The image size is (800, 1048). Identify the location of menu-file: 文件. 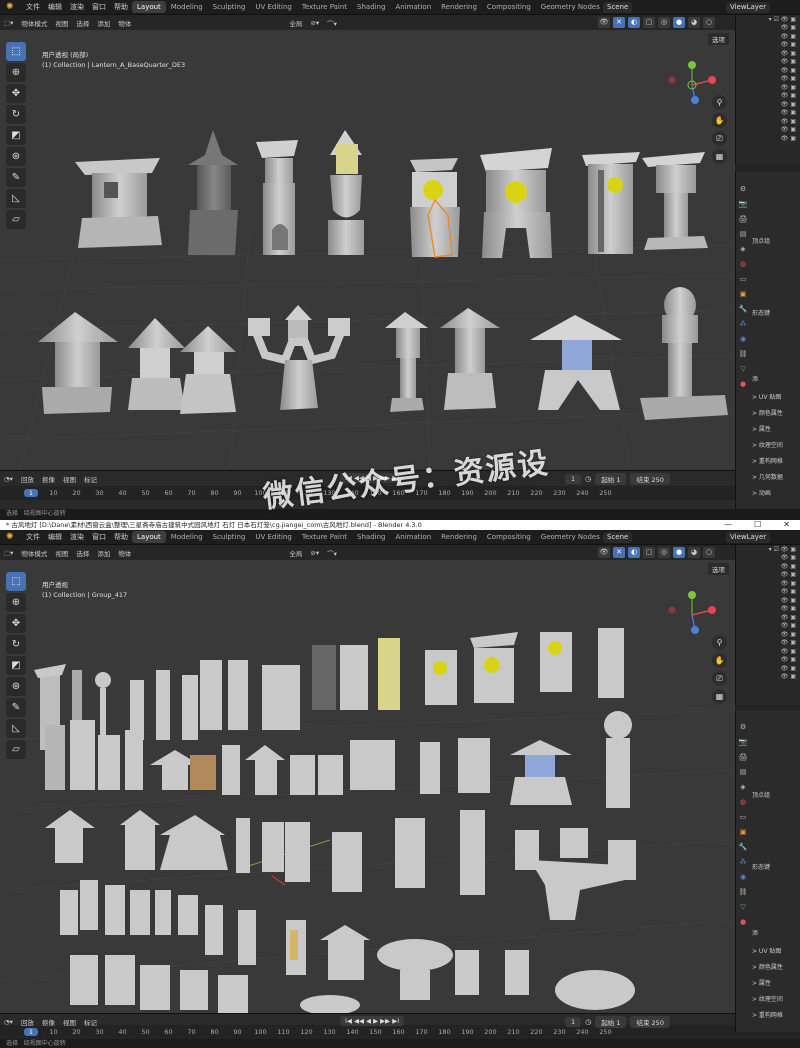
(33, 7).